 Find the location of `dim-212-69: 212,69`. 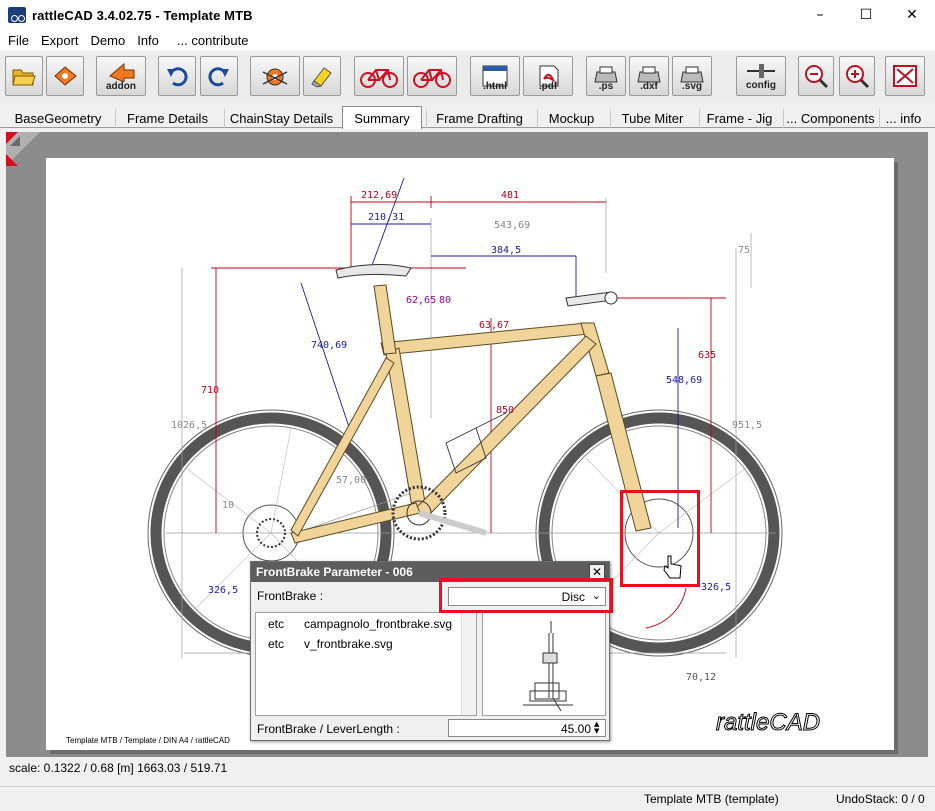

dim-212-69: 212,69 is located at coordinates (379, 195).